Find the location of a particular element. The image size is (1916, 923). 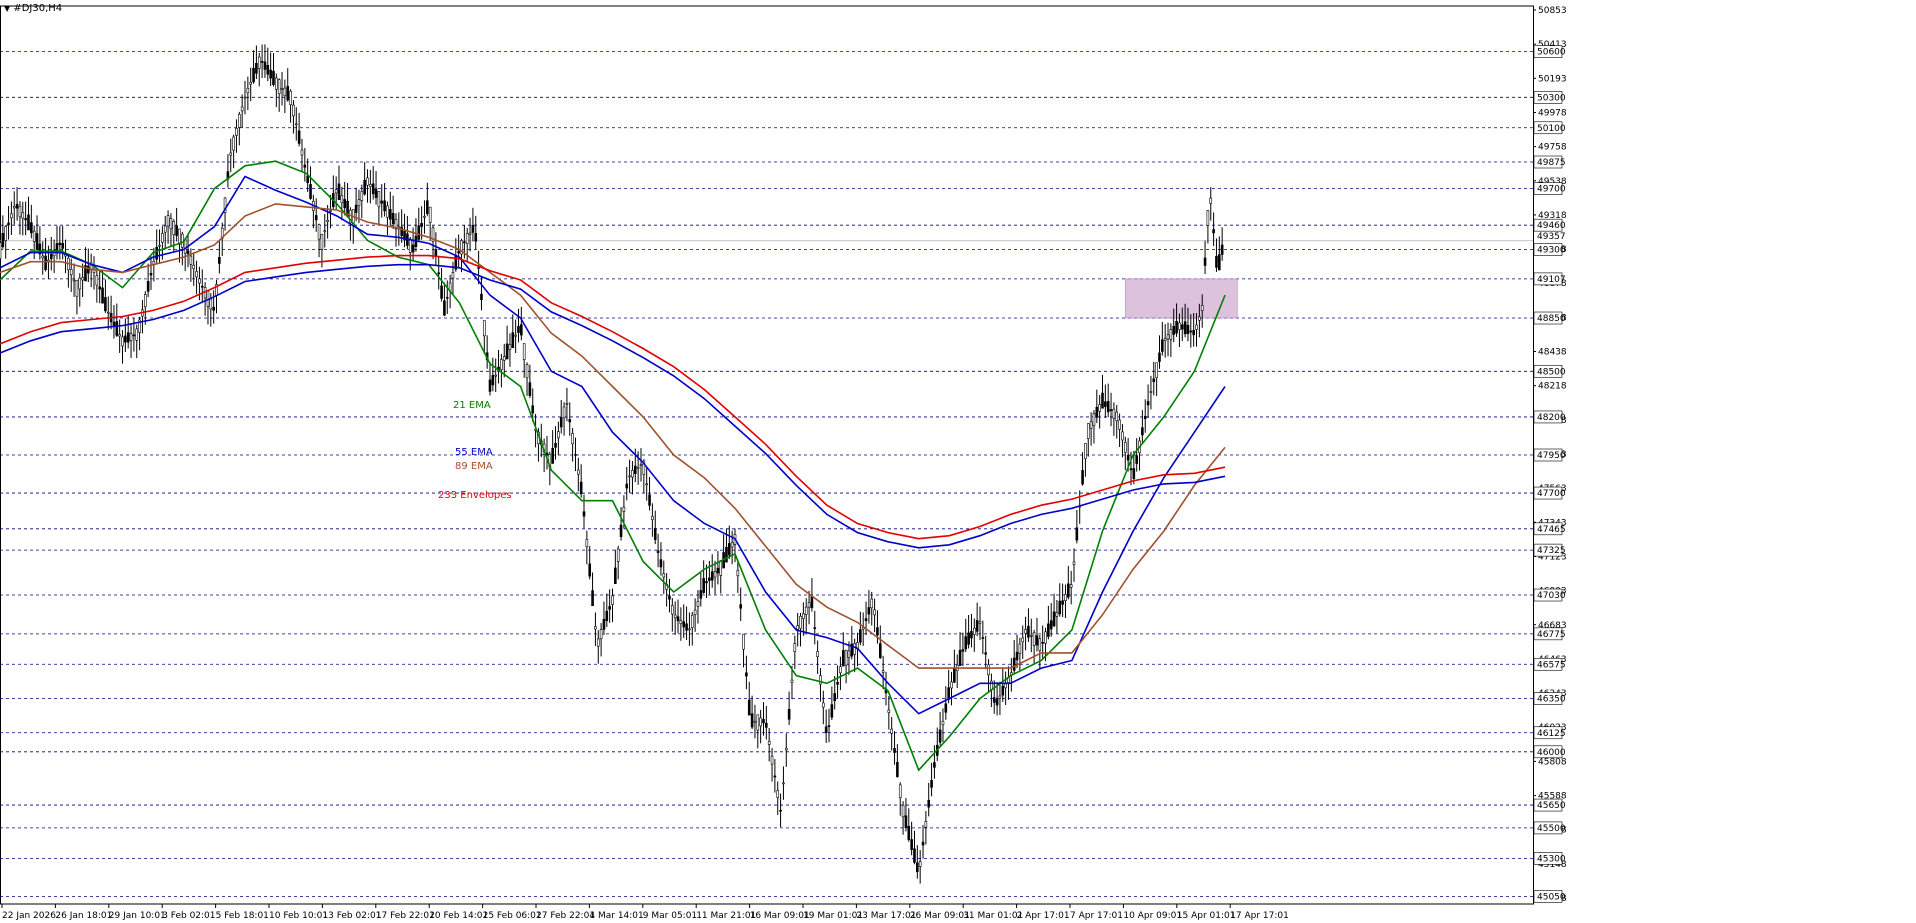

x-tick-label: 10 Apr 09:01 is located at coordinates (1152, 916).